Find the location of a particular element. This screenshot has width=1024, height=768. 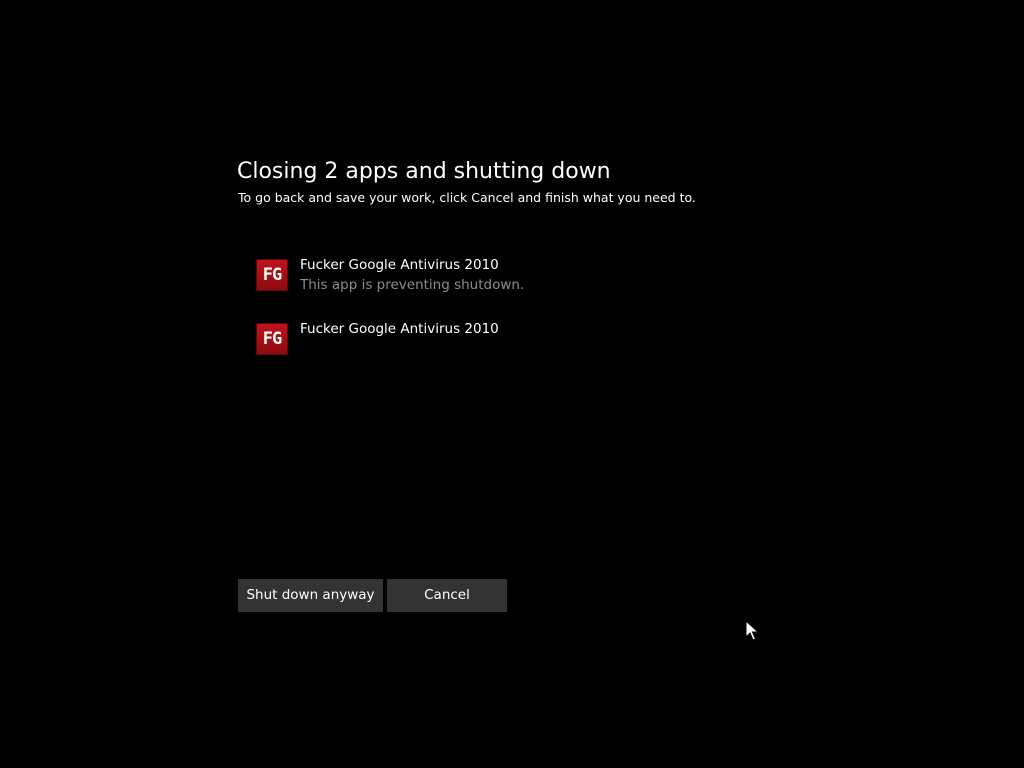

list-item: FG Fucker Google Antivirus 2010 is located at coordinates (466, 341).